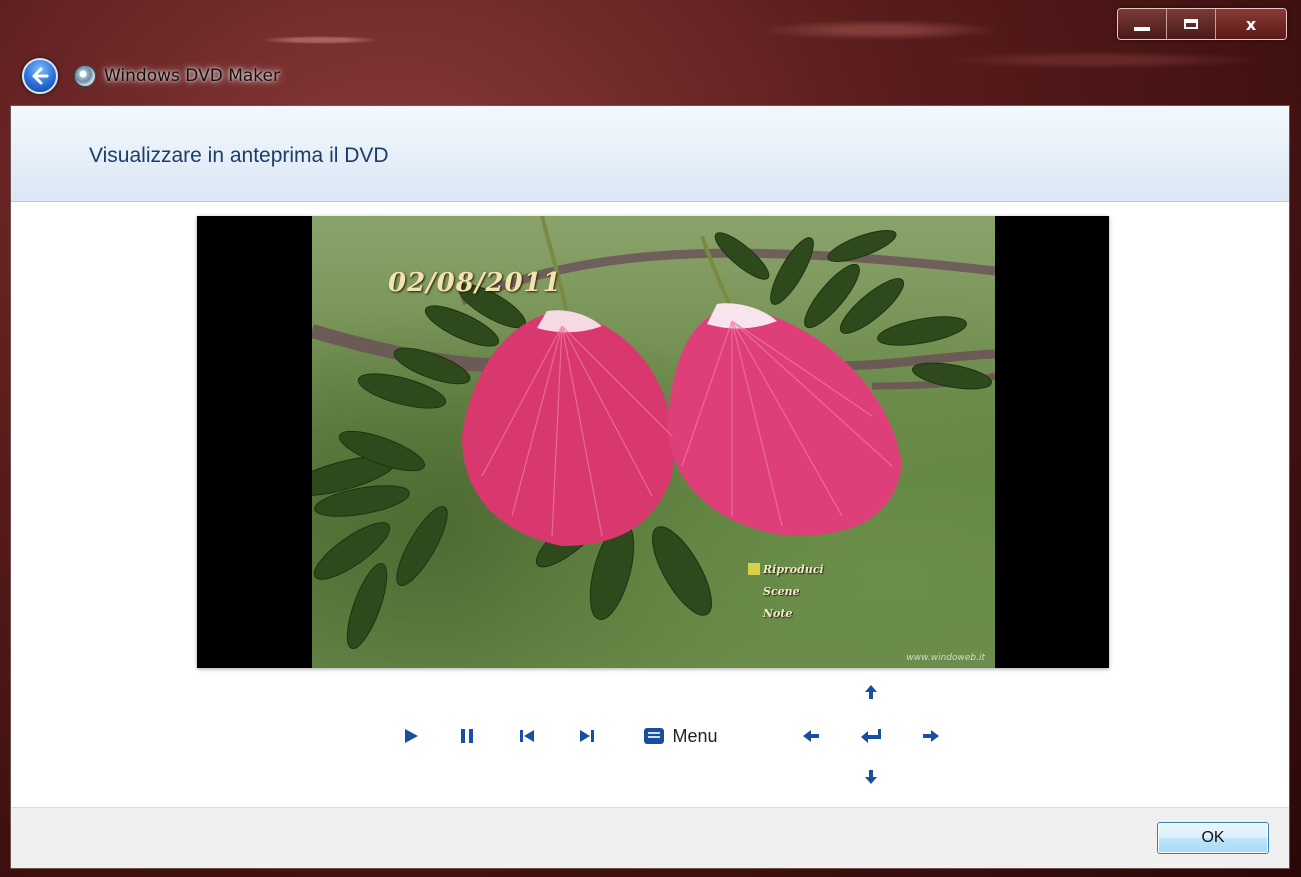  What do you see at coordinates (654, 736) in the screenshot?
I see `menu-icon` at bounding box center [654, 736].